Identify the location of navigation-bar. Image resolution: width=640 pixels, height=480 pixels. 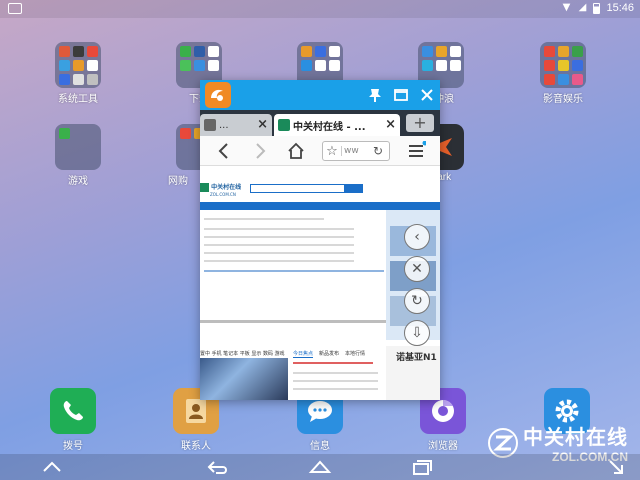
(320, 467).